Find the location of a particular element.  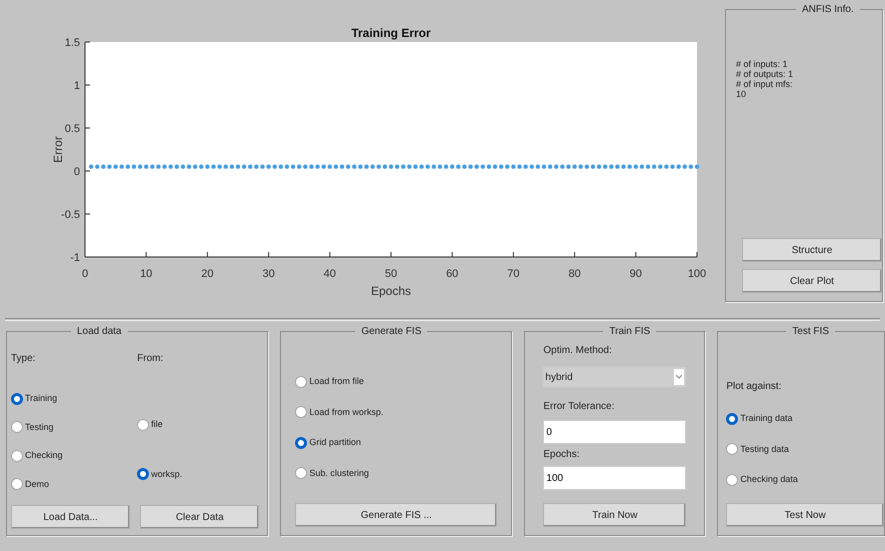

x-tick-label: 90 is located at coordinates (636, 274).